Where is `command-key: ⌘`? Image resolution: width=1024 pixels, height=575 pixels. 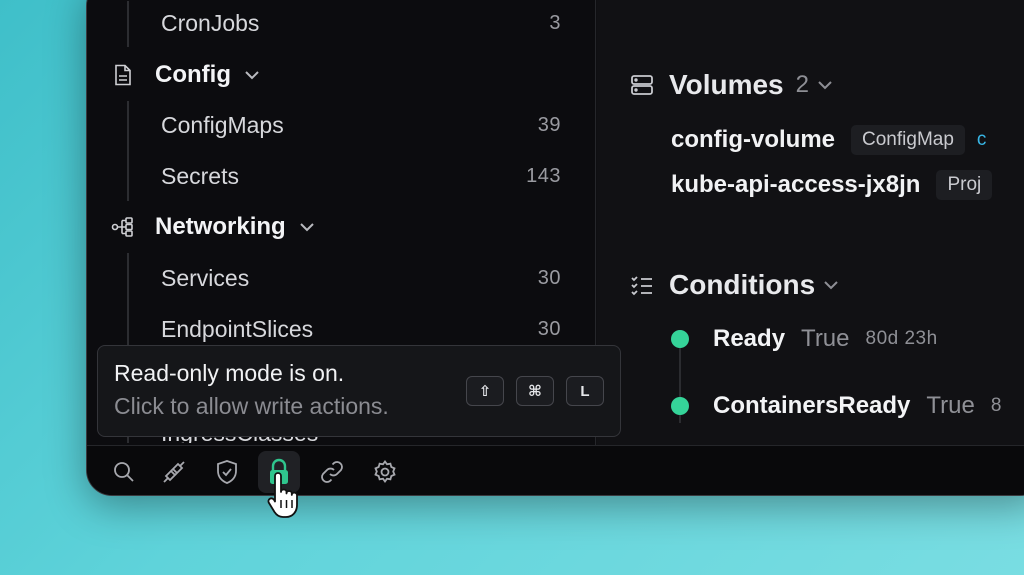
command-key: ⌘ is located at coordinates (535, 391).